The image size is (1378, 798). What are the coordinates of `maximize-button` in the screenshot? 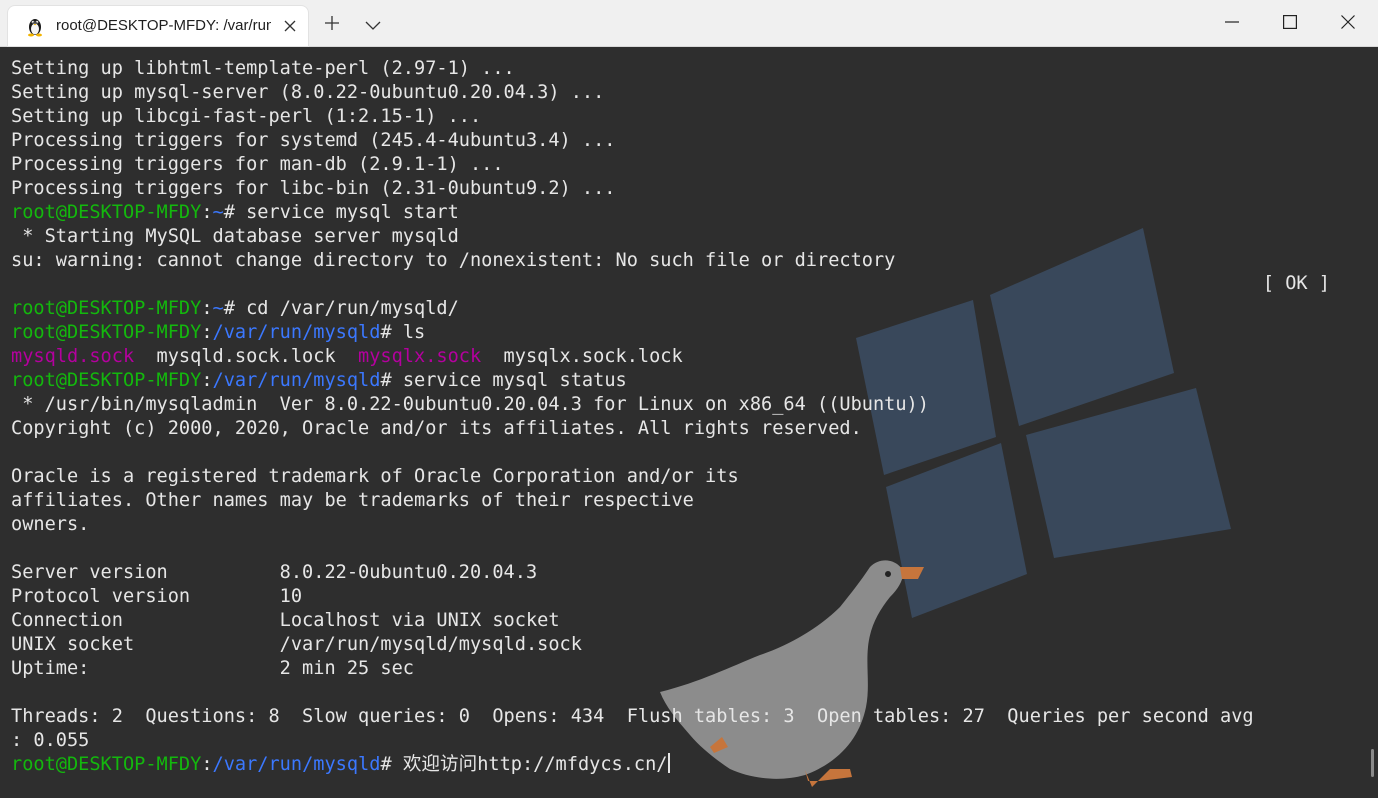 It's located at (1290, 23).